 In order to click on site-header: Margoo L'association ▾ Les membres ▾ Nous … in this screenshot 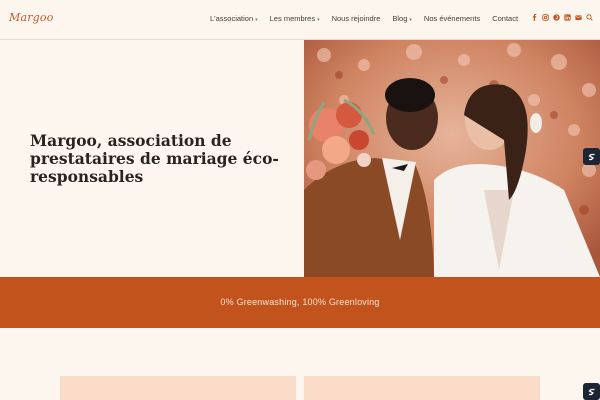, I will do `click(300, 20)`.